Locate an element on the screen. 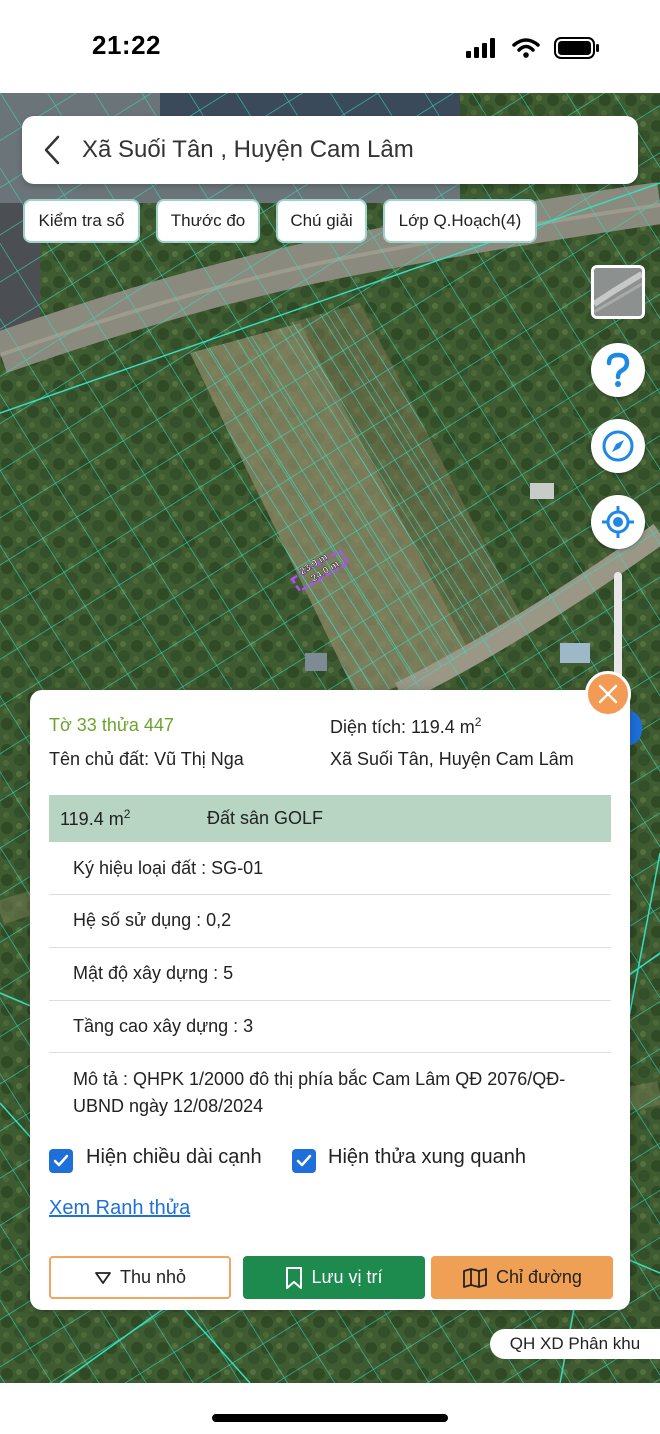 Image resolution: width=660 pixels, height=1434 pixels. home-indicator is located at coordinates (330, 1418).